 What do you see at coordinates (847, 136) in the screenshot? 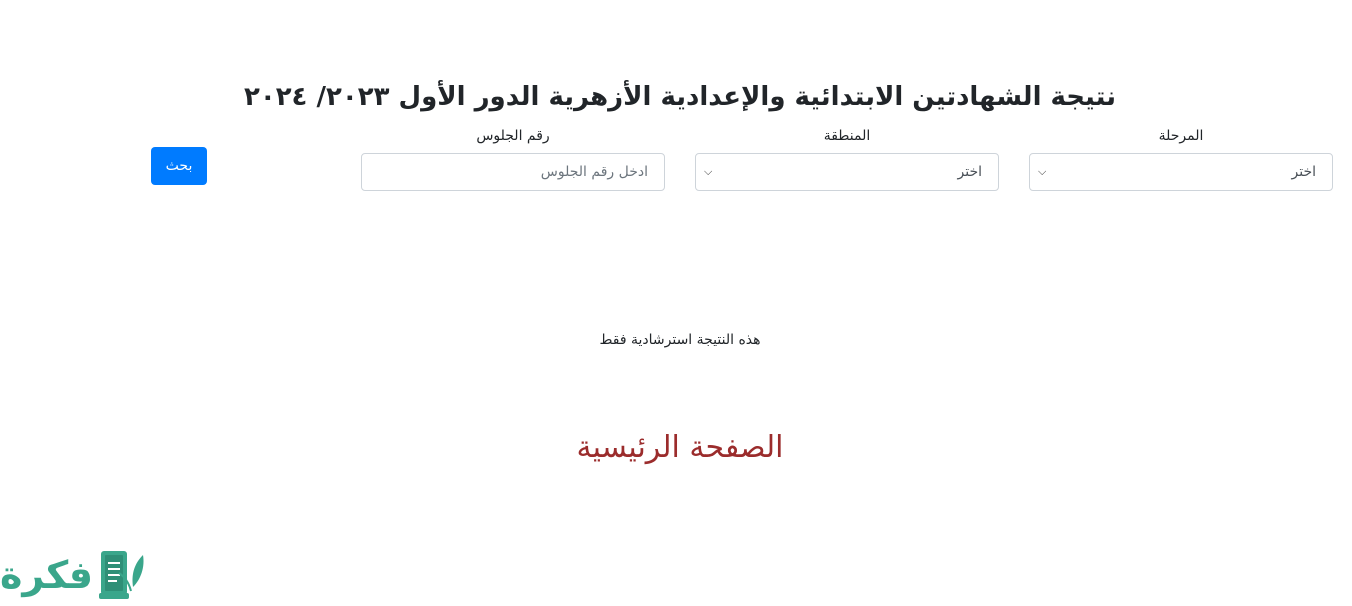
I see `region-label: المنطقة` at bounding box center [847, 136].